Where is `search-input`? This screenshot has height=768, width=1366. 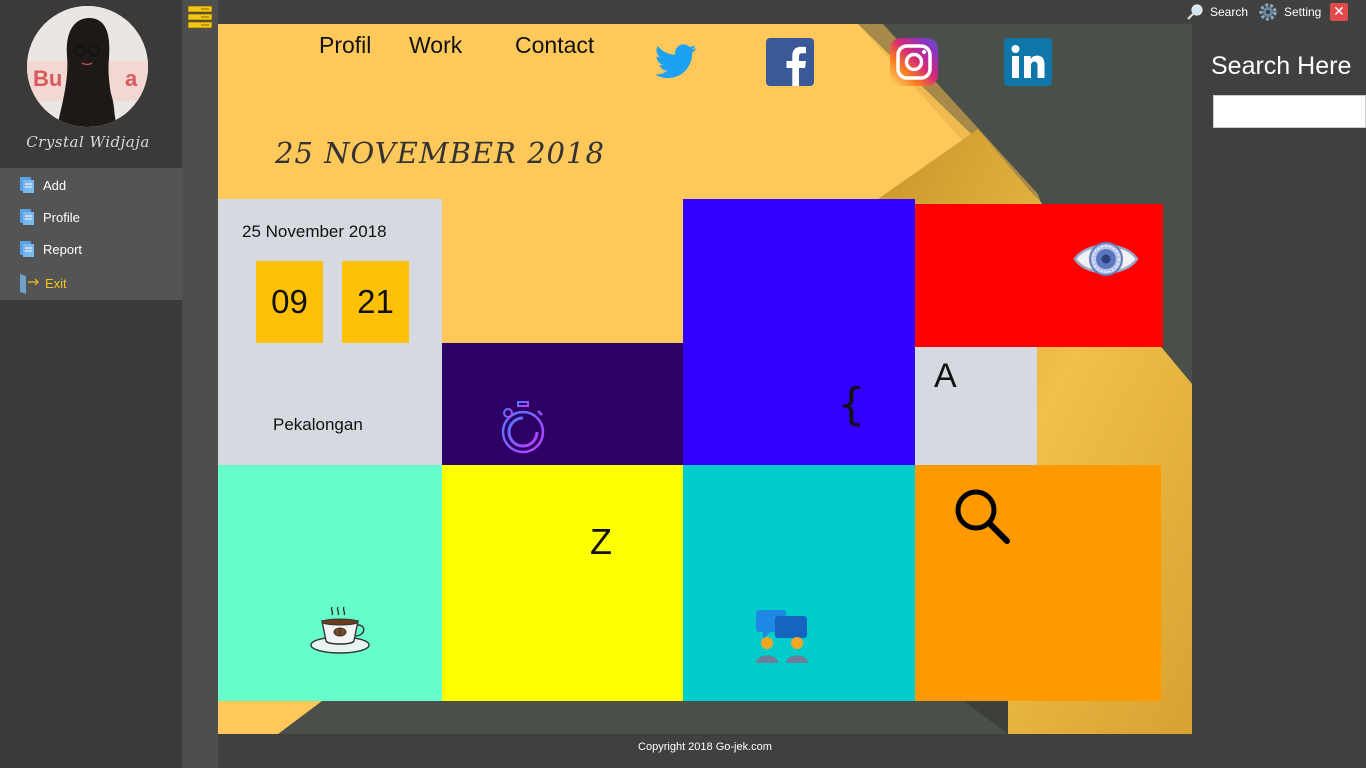 search-input is located at coordinates (1289, 111).